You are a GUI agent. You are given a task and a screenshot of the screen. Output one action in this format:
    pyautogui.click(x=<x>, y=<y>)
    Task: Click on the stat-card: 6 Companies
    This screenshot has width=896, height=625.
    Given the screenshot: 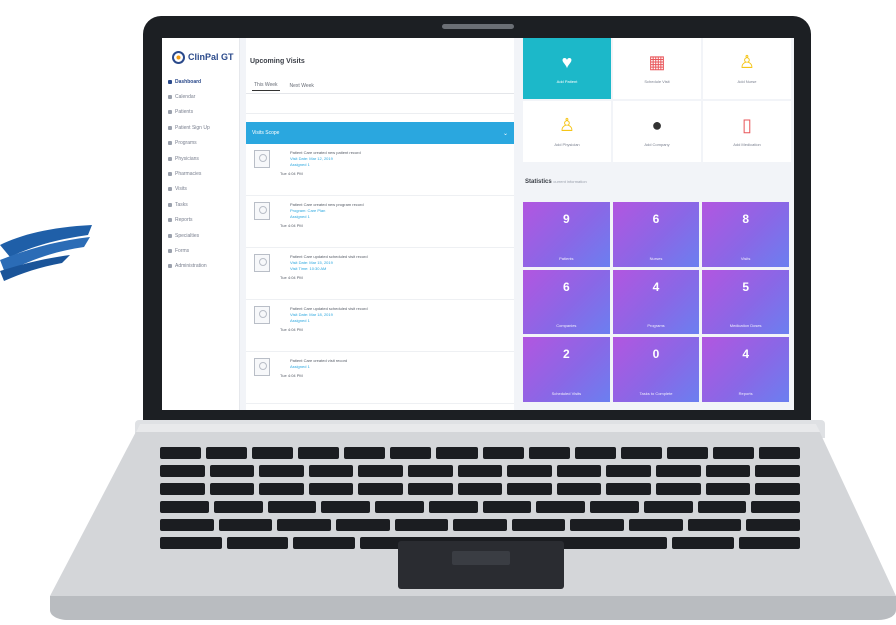 What is the action you would take?
    pyautogui.click(x=566, y=302)
    